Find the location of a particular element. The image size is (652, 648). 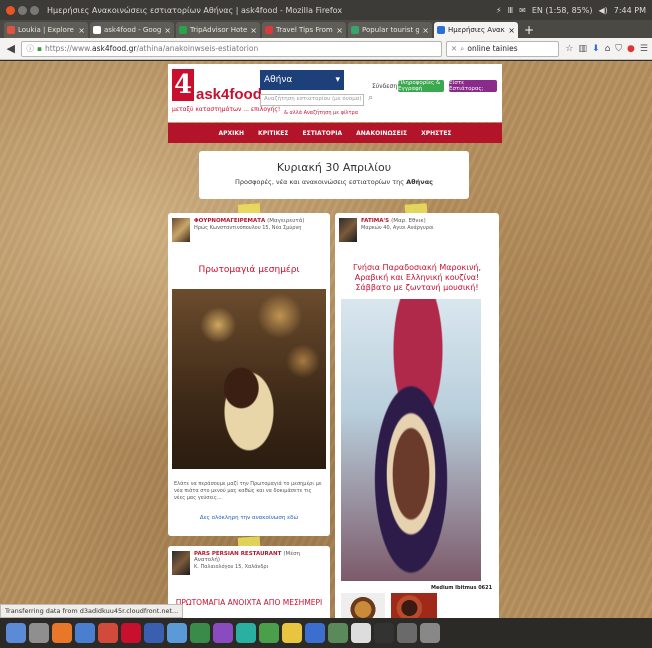

menu-icon: ☰ is located at coordinates (644, 49).